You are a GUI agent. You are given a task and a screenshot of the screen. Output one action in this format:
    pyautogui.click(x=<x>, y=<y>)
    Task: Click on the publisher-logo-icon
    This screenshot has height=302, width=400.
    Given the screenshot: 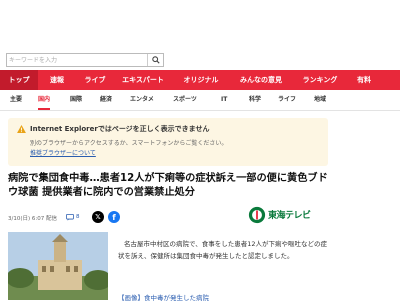 What is the action you would take?
    pyautogui.click(x=257, y=215)
    